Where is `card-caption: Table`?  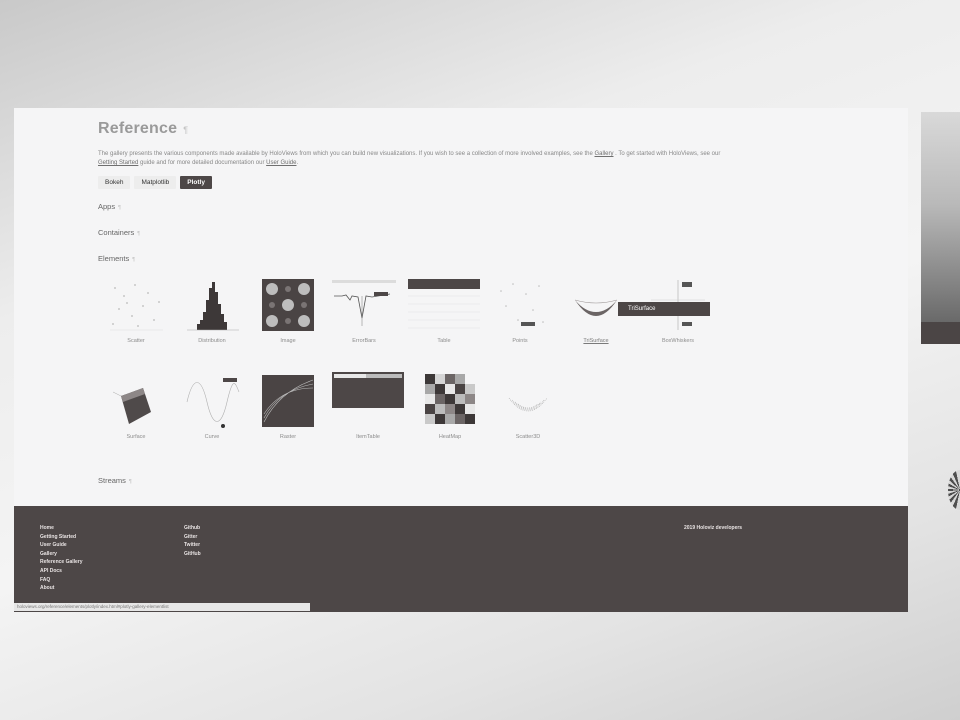
card-caption: Table is located at coordinates (444, 341).